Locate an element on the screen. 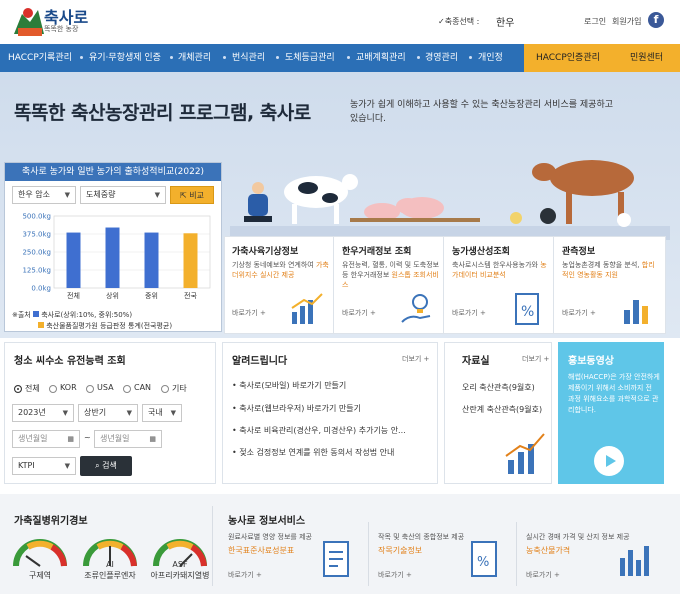 This screenshot has width=680, height=594. radio-kor is located at coordinates (53, 389).